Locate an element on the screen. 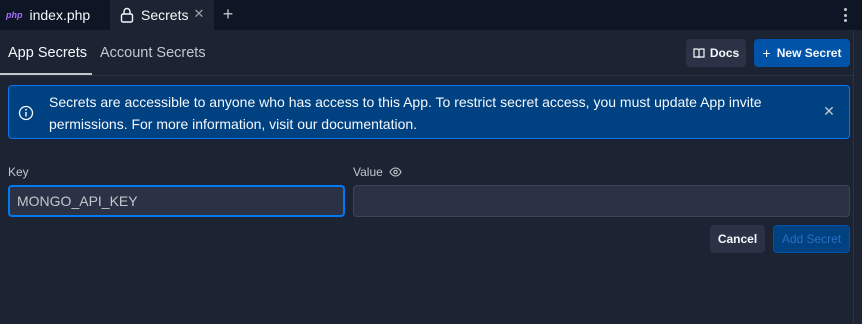  divider is located at coordinates (426, 75).